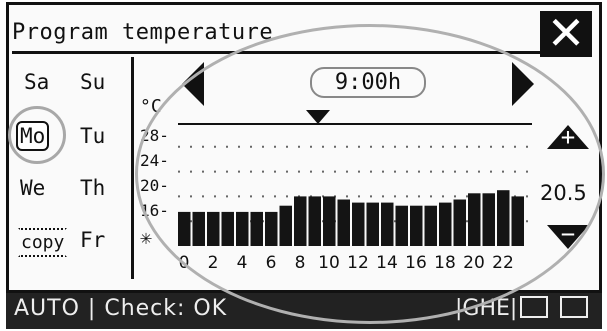  I want to click on x-tick-label: 22, so click(503, 263).